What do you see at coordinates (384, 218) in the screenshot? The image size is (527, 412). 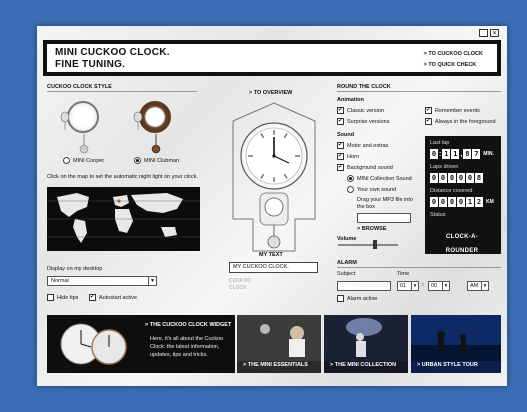 I see `mp3-drop-box` at bounding box center [384, 218].